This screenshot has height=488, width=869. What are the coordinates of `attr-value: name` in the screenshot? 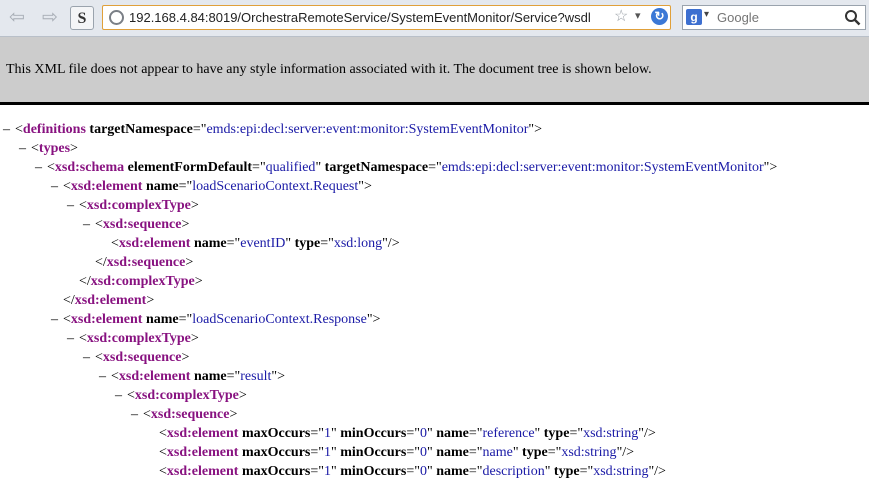 It's located at (497, 452).